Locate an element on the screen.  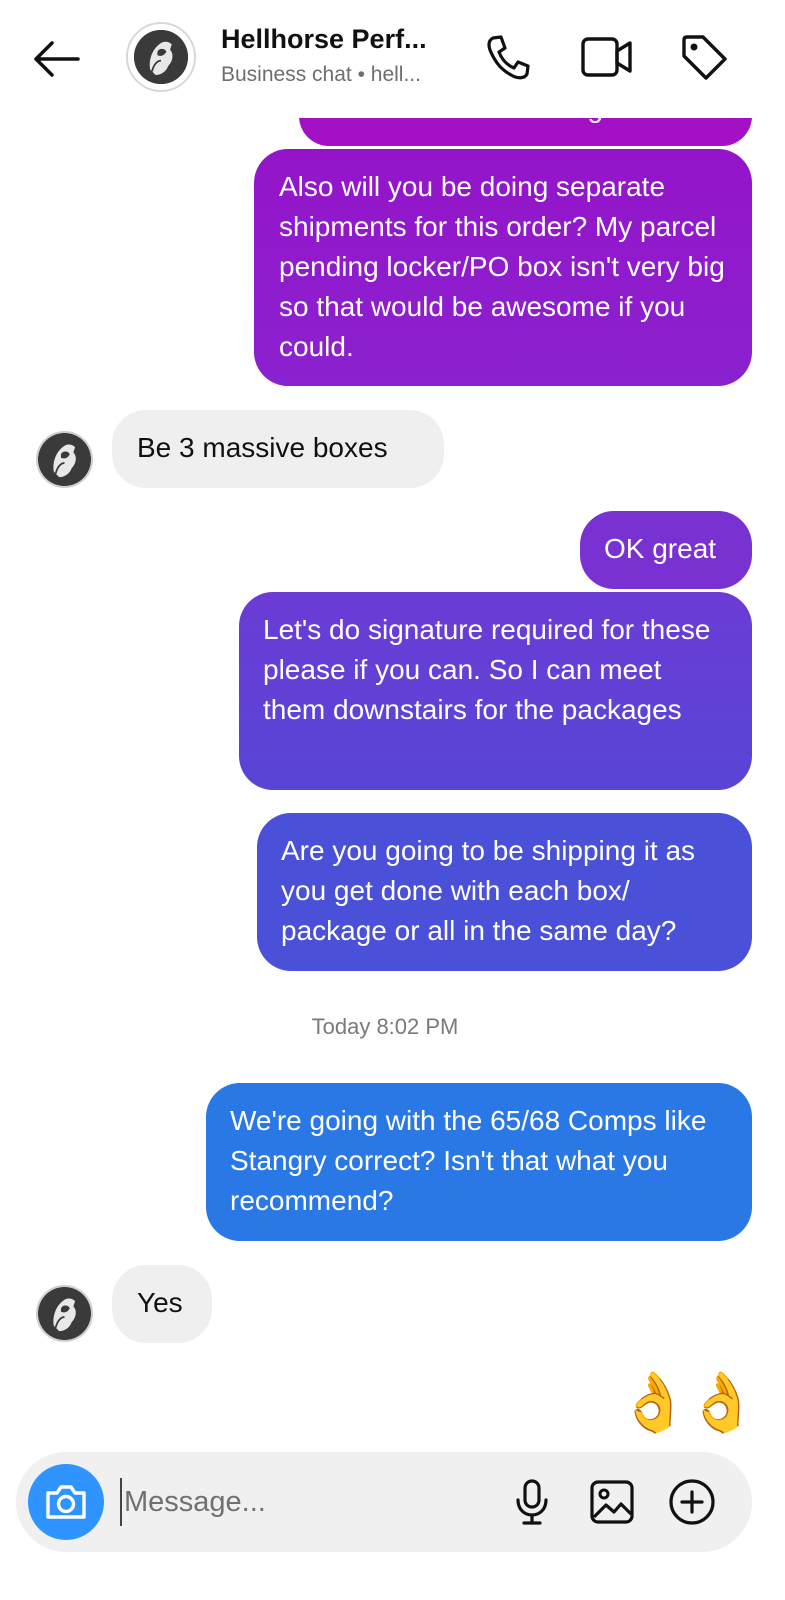
image-icon is located at coordinates (612, 1502).